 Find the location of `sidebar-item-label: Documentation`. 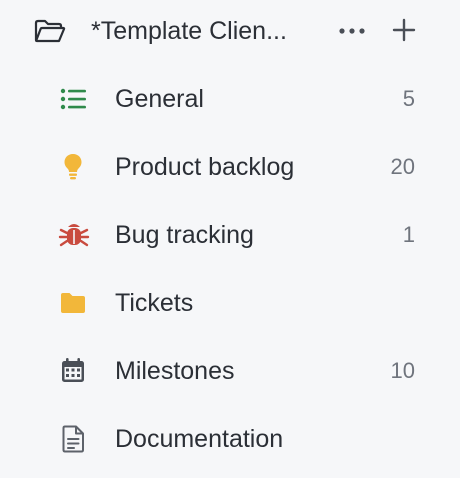

sidebar-item-label: Documentation is located at coordinates (199, 439).